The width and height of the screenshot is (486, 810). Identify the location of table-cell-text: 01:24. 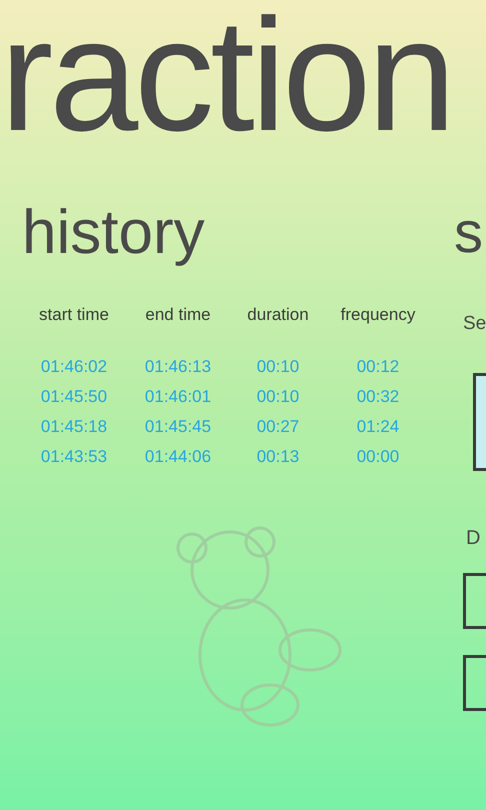
(378, 427).